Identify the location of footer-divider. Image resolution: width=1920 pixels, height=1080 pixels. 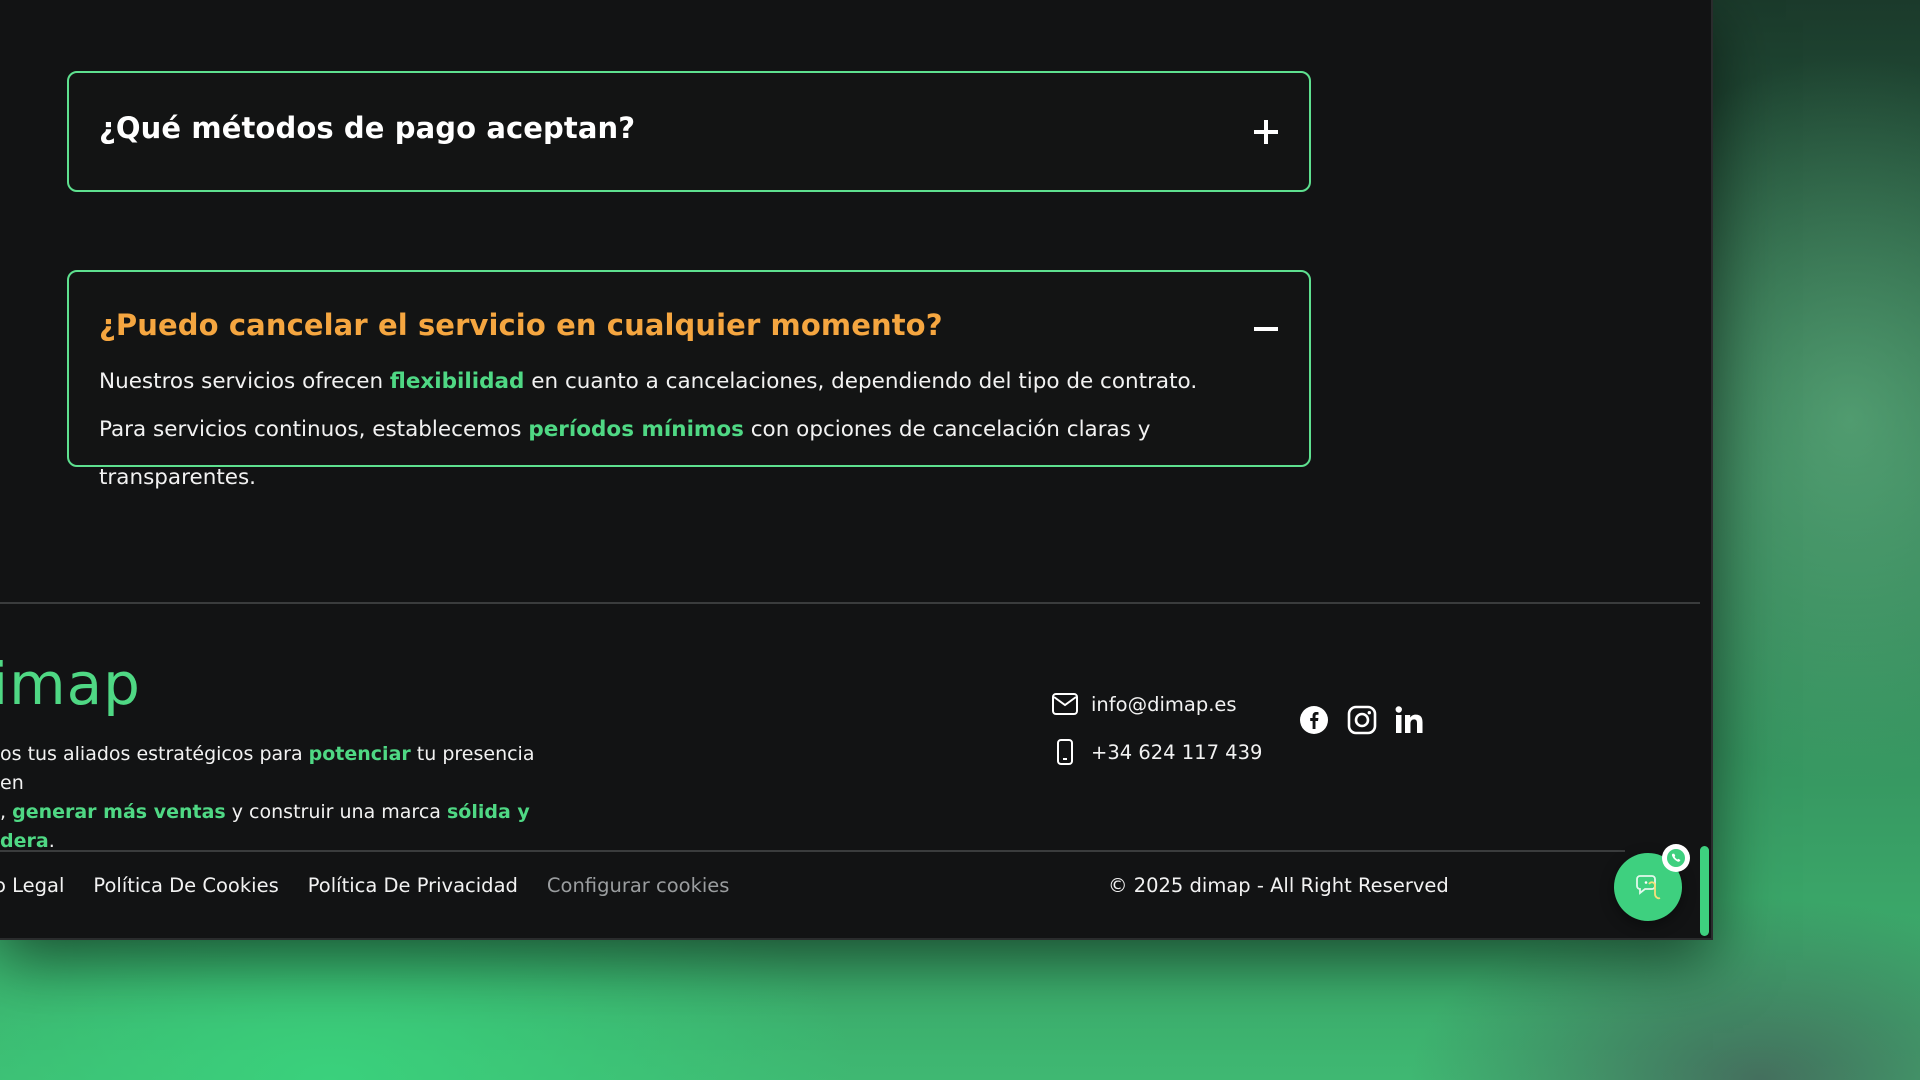
(850, 603).